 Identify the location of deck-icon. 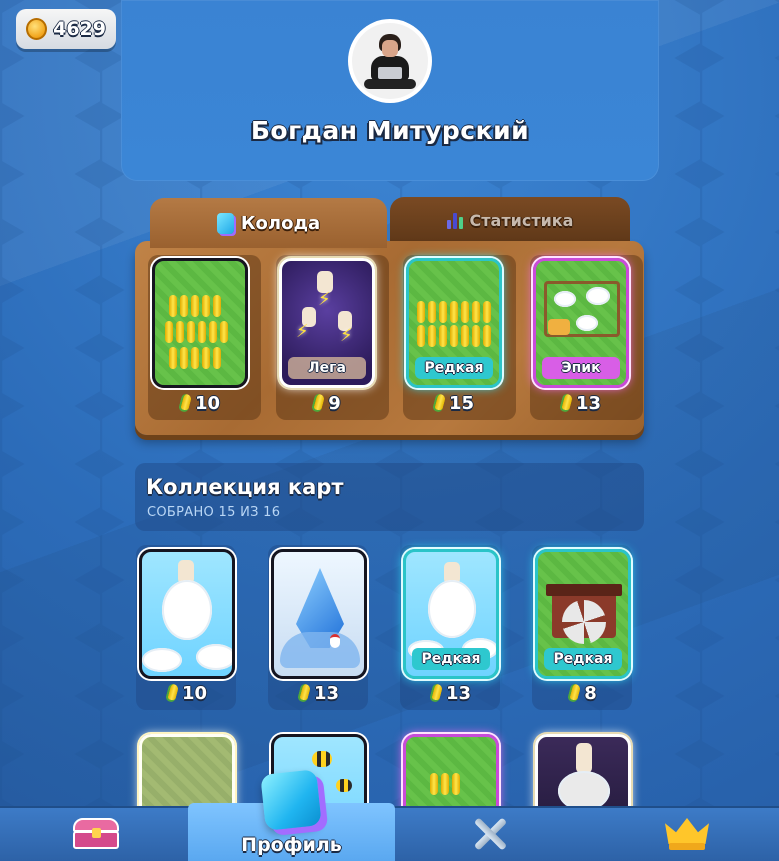
(225, 223).